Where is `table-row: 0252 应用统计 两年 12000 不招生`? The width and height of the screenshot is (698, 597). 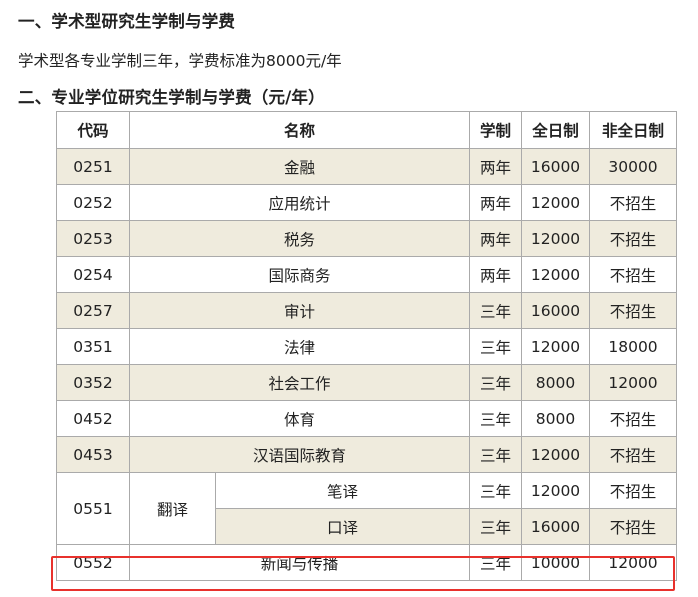
table-row: 0252 应用统计 两年 12000 不招生 is located at coordinates (367, 202).